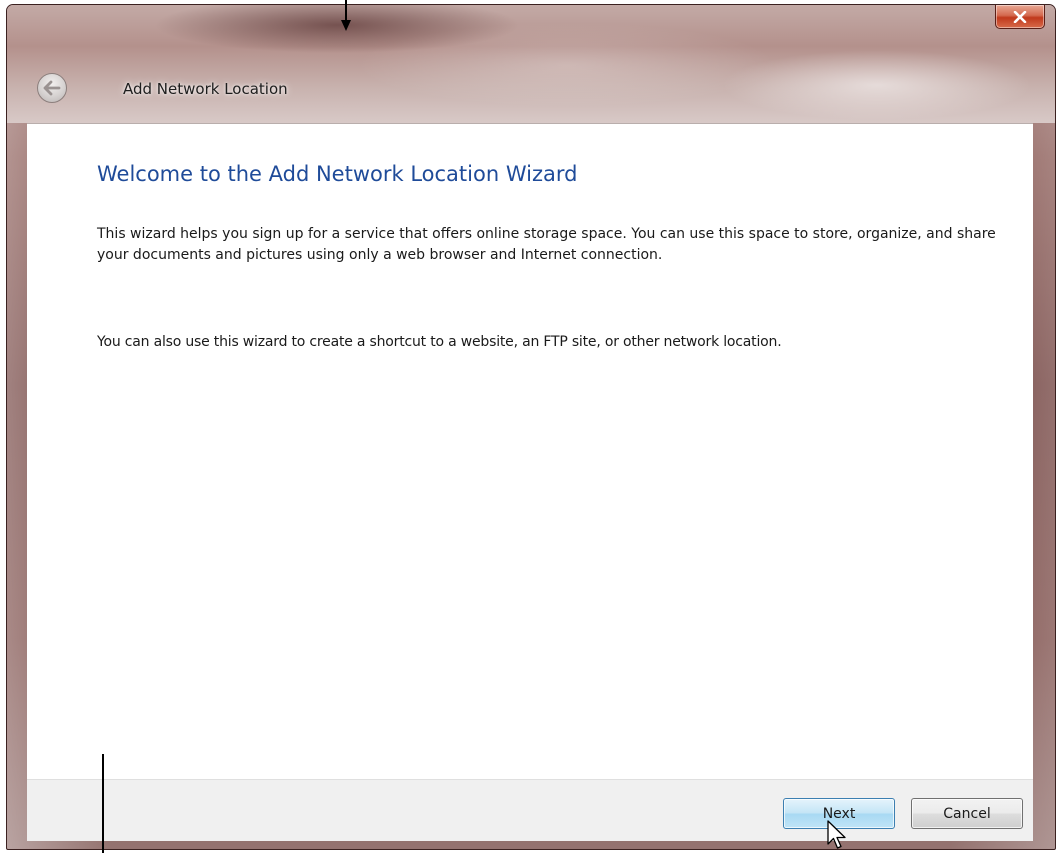 The width and height of the screenshot is (1061, 853). I want to click on back-arrow-icon, so click(52, 88).